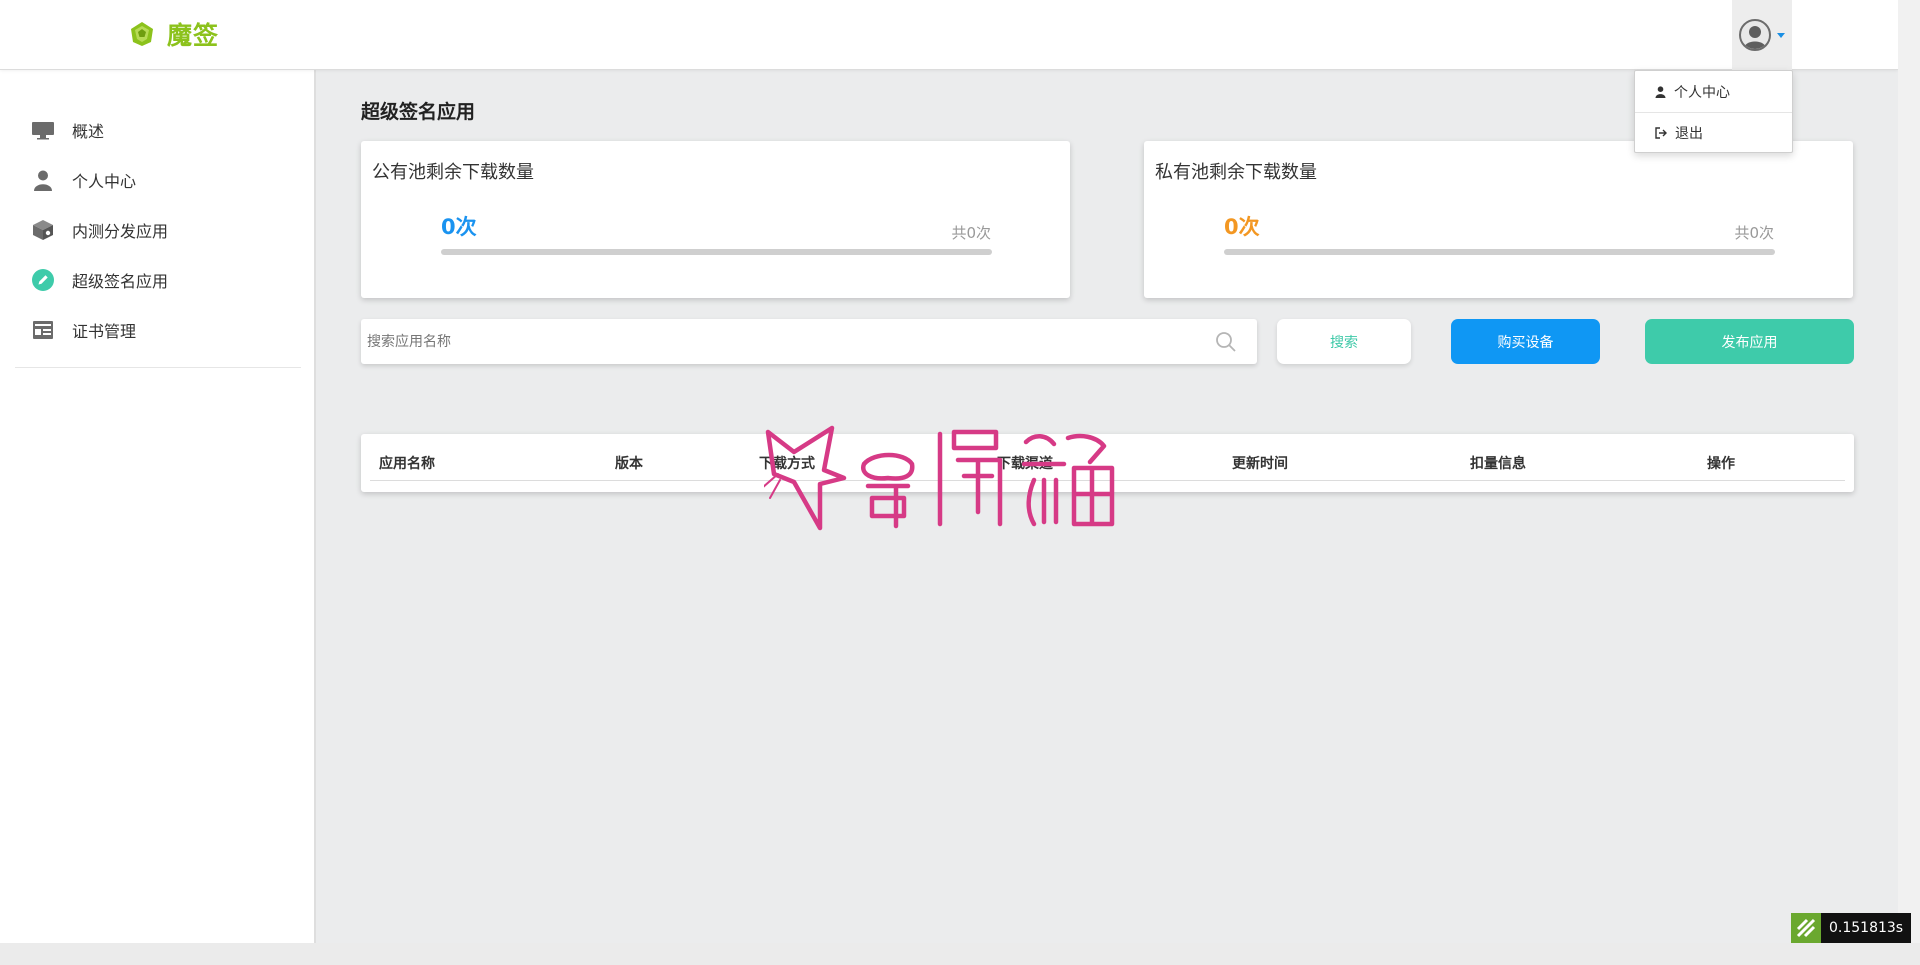 The width and height of the screenshot is (1920, 965). I want to click on private-pool-count: 0次, so click(1242, 227).